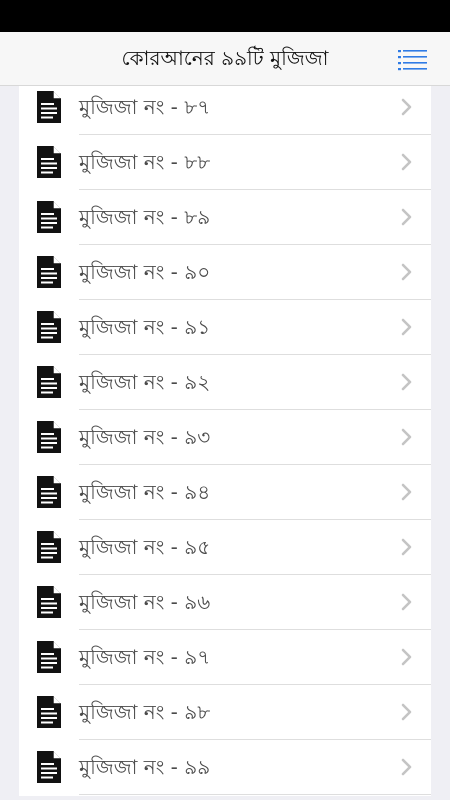  Describe the element at coordinates (225, 767) in the screenshot. I see `list-item: মুজিজা নং - ৯৯` at that location.